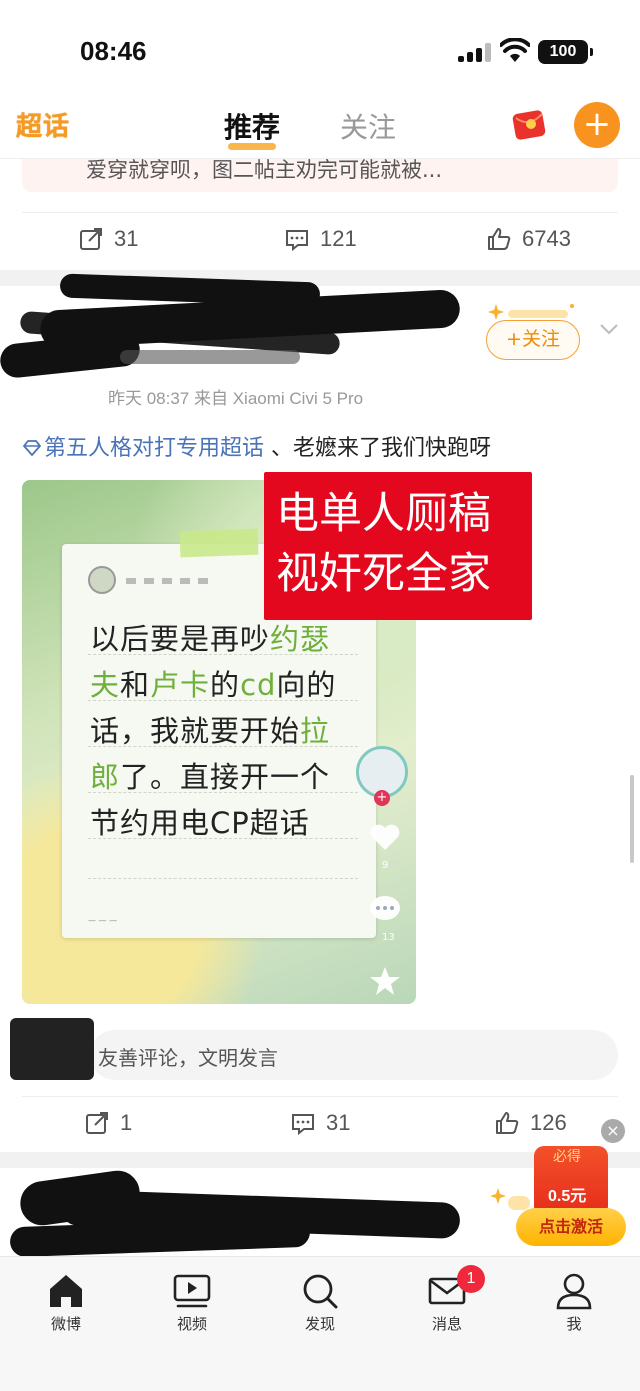  I want to click on tab-label: 视频, so click(191, 1324).